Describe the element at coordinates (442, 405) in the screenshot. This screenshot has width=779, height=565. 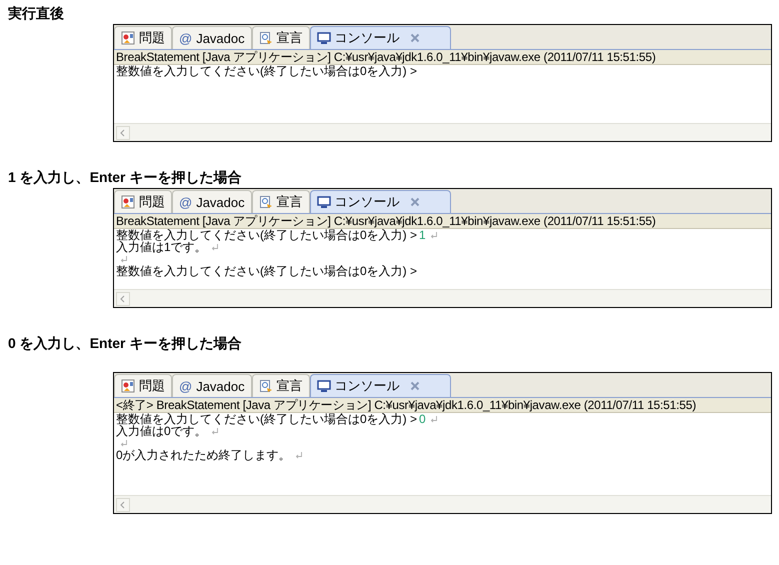
I see `console-header: <終了> BreakStatement [Java アプリケーション] C:¥usr¥java¥jdk1.6.0_11¥bin¥javaw.exe (2011/07/11 15:51:55)` at that location.